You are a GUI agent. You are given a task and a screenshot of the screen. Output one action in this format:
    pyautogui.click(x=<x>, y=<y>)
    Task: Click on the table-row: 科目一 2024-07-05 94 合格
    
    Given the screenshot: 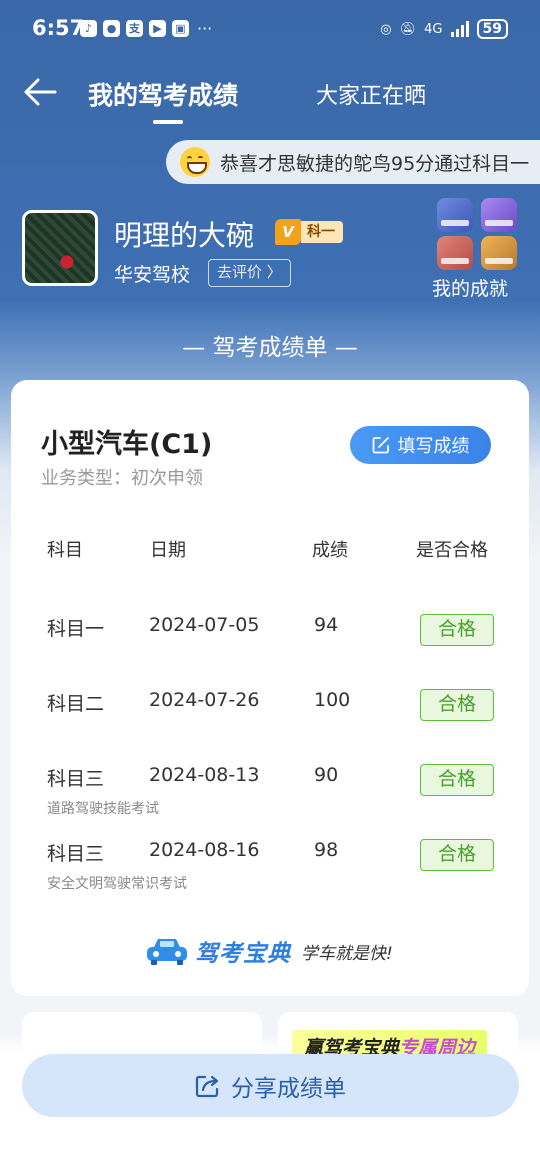 What is the action you would take?
    pyautogui.click(x=270, y=644)
    